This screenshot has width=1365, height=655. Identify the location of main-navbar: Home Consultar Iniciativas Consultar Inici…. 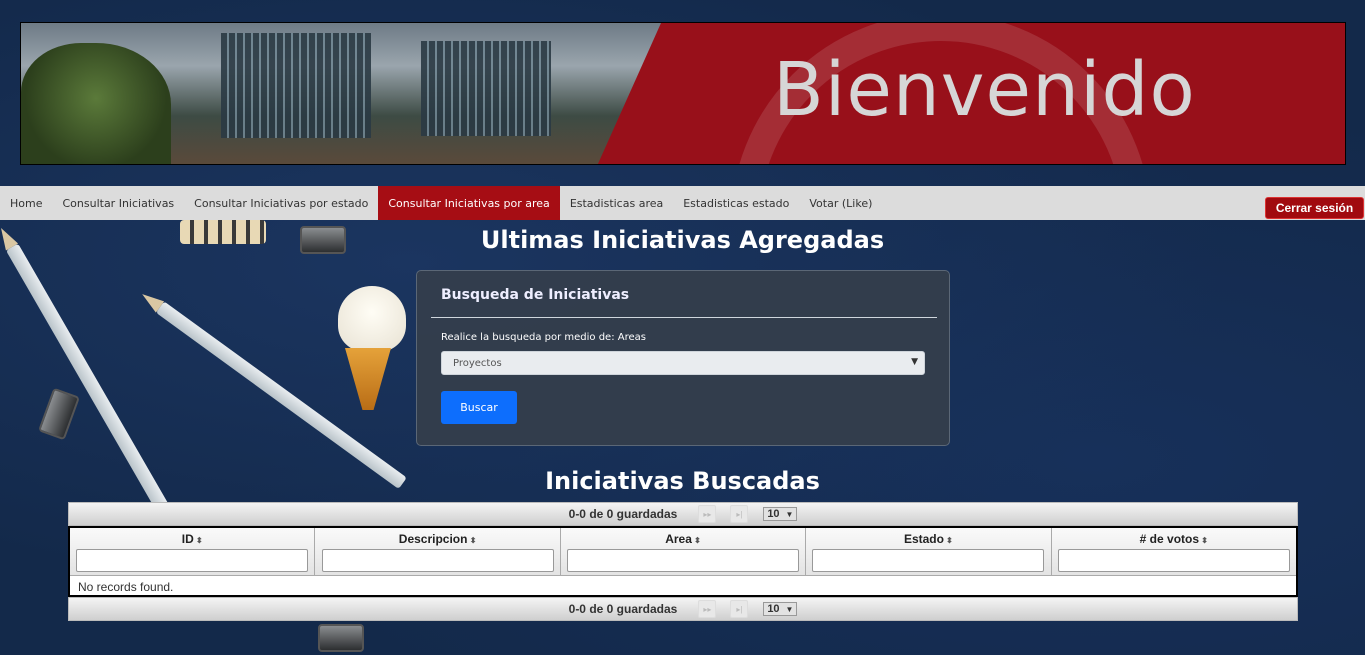
(682, 203).